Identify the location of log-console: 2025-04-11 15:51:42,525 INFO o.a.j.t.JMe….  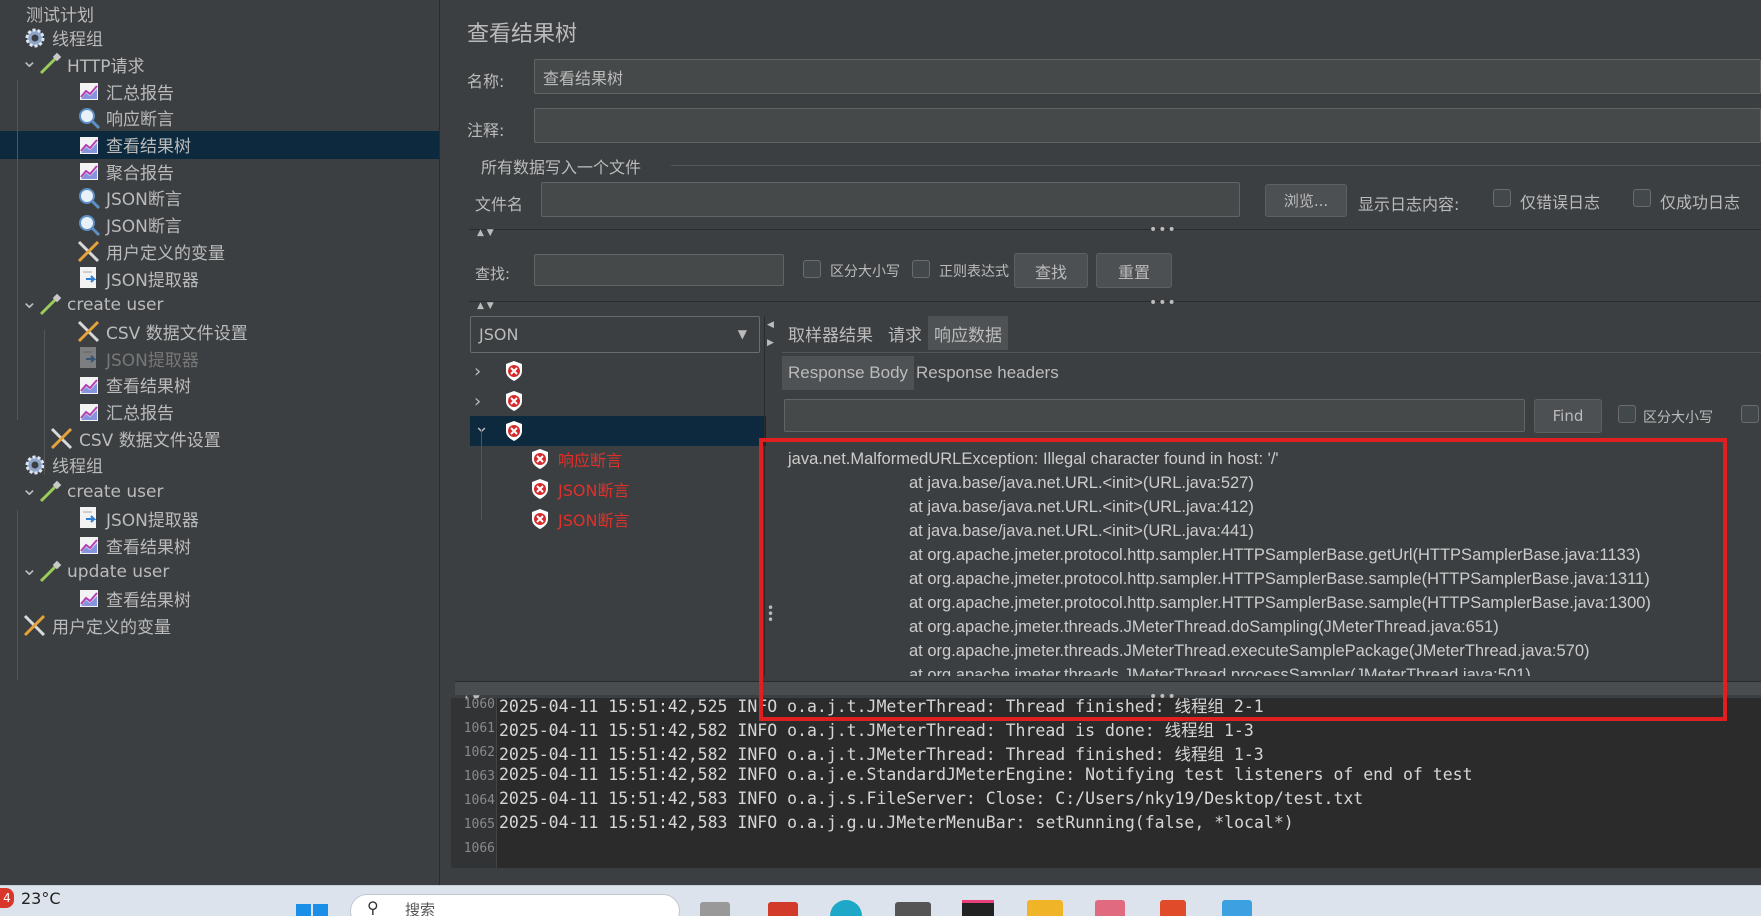
(1106, 783).